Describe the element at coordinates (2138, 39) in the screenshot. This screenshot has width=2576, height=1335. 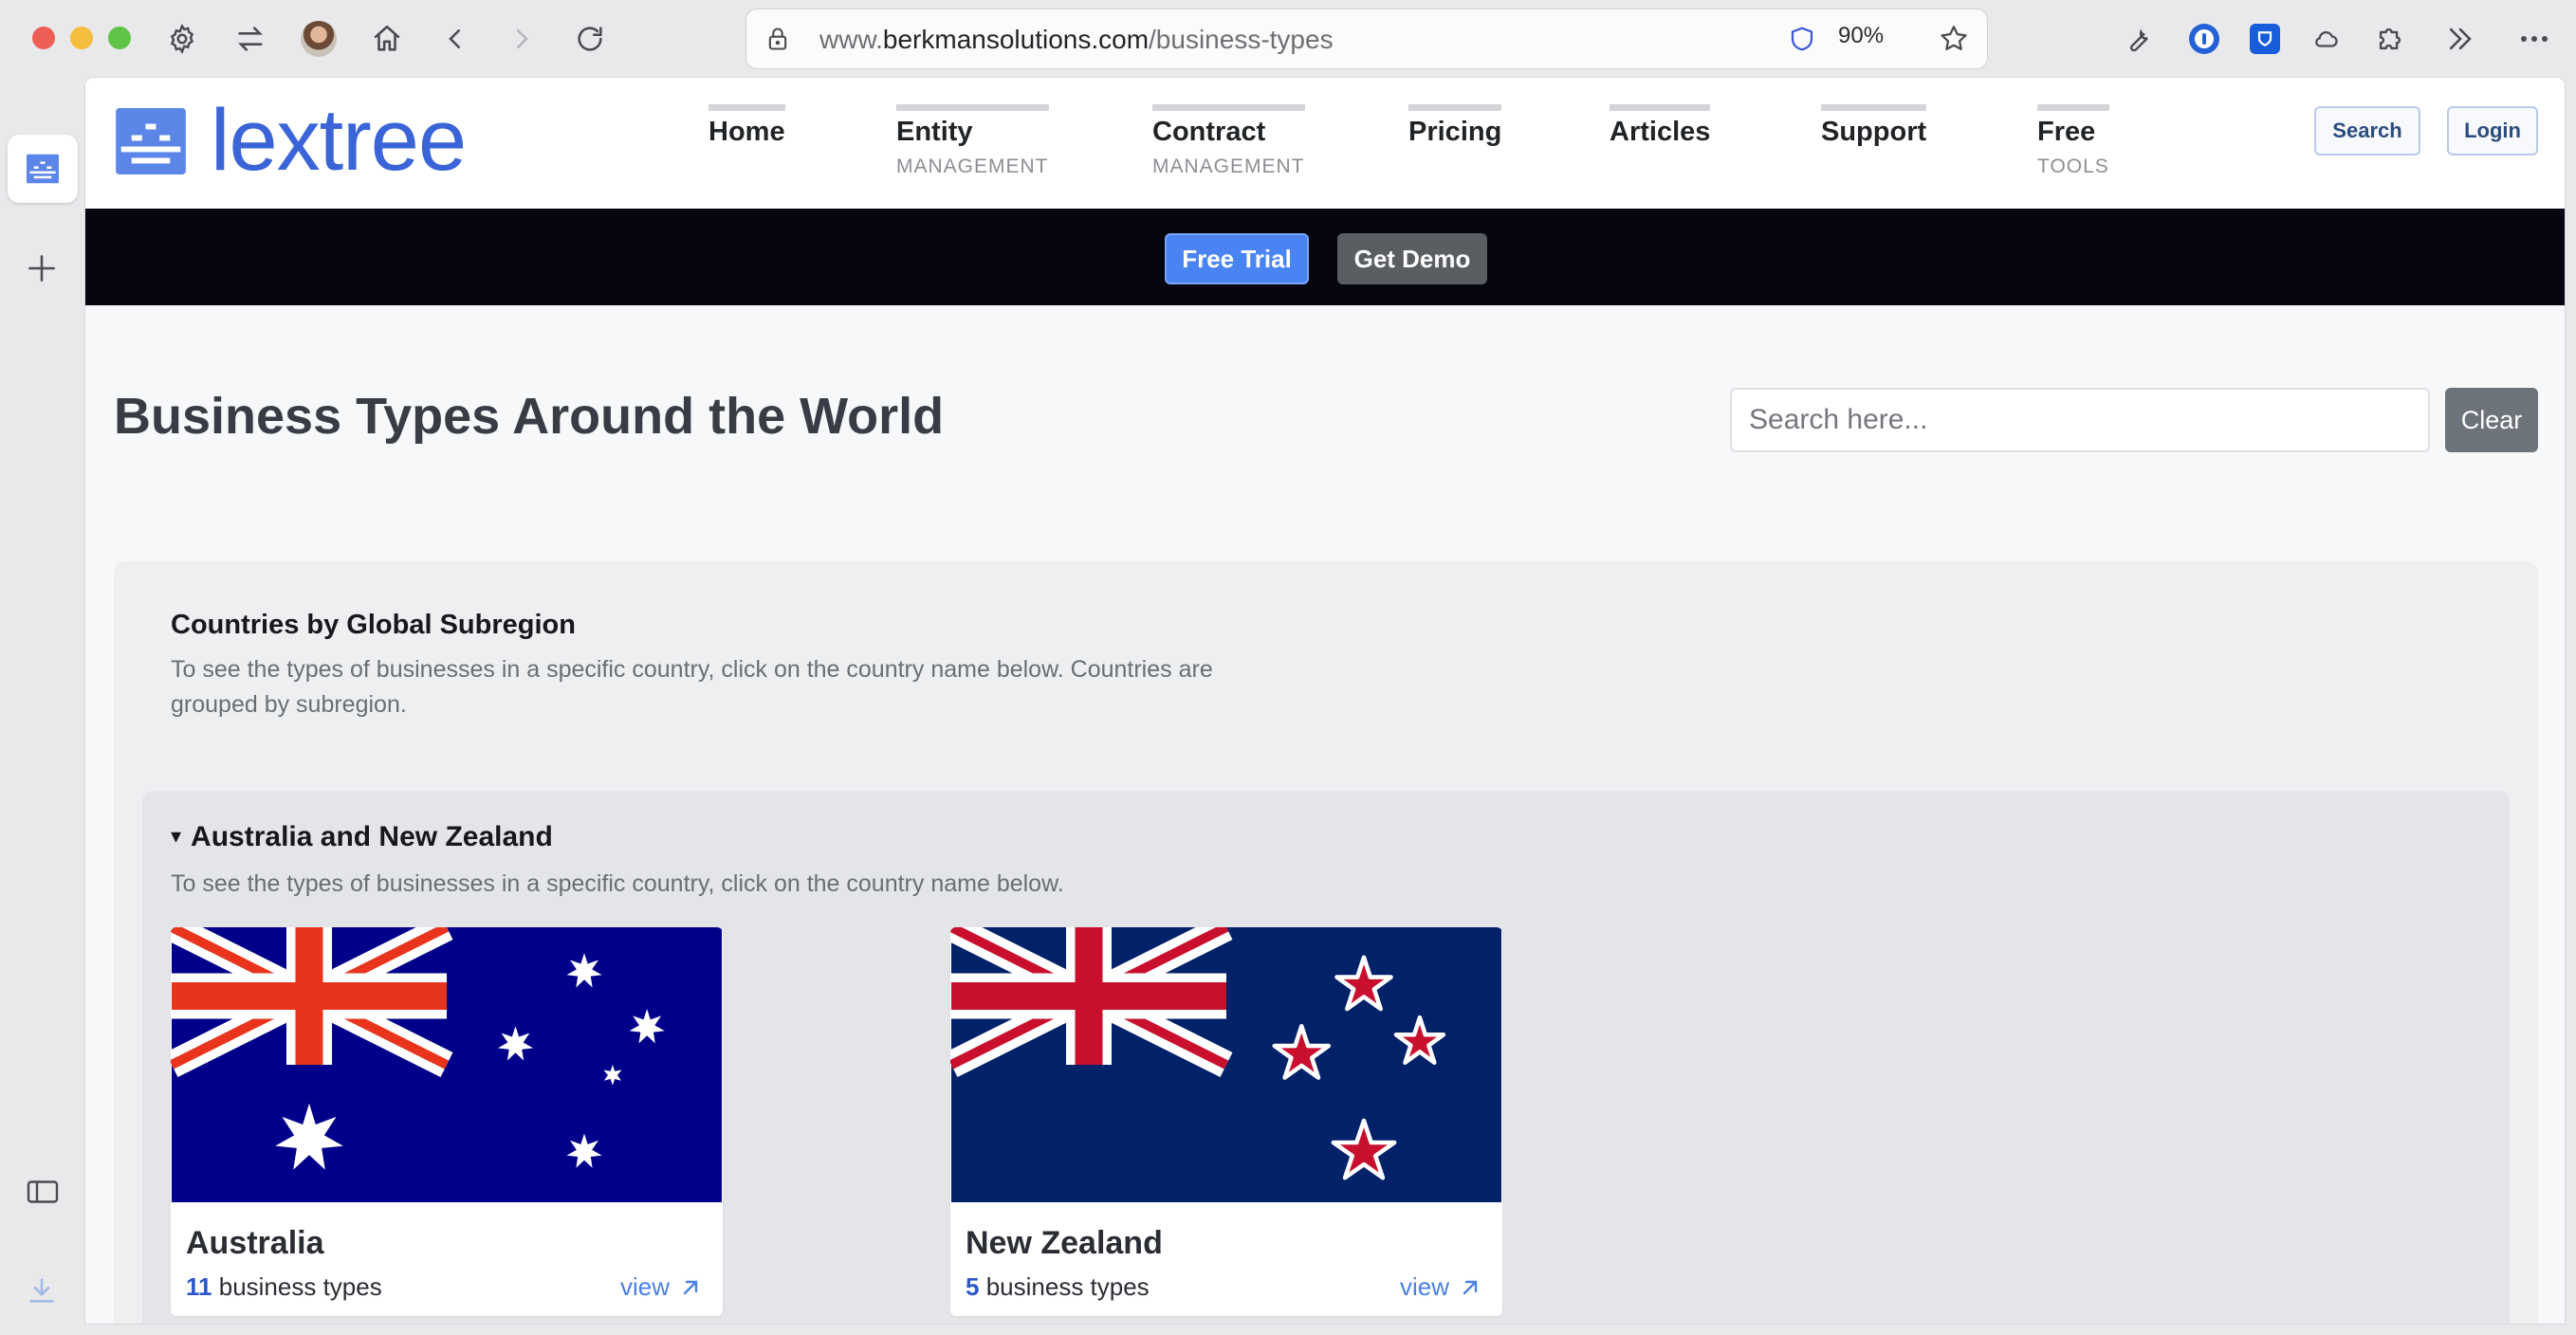
I see `wrench-icon` at that location.